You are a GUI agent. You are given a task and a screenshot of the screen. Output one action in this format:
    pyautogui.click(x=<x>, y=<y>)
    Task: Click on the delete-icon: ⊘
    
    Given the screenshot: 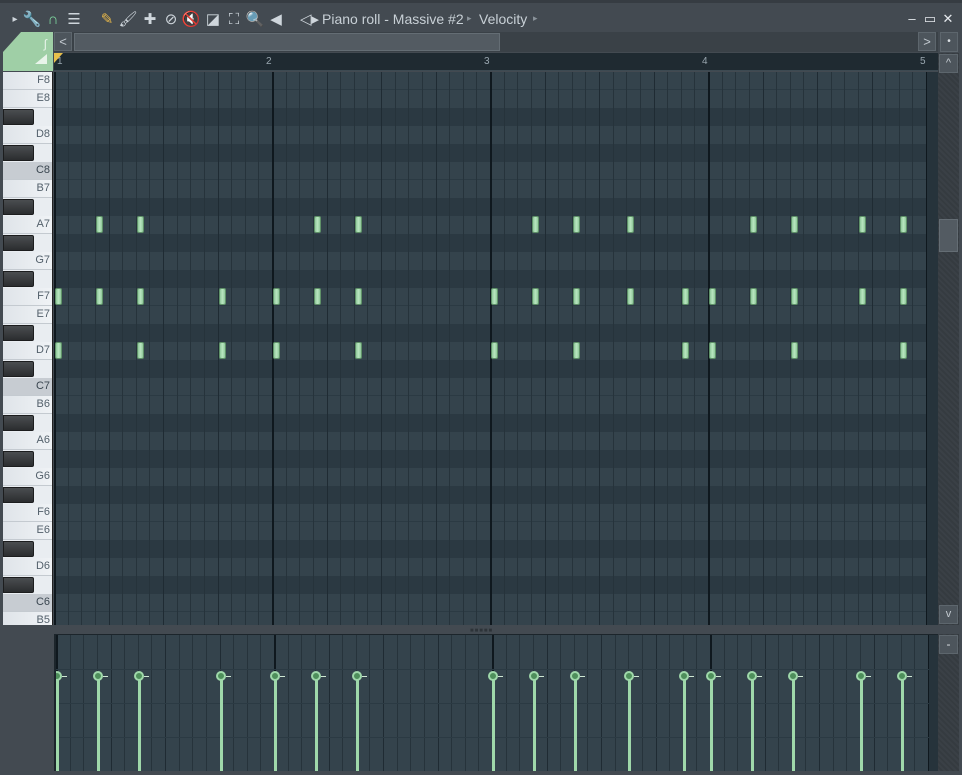 What is the action you would take?
    pyautogui.click(x=171, y=19)
    